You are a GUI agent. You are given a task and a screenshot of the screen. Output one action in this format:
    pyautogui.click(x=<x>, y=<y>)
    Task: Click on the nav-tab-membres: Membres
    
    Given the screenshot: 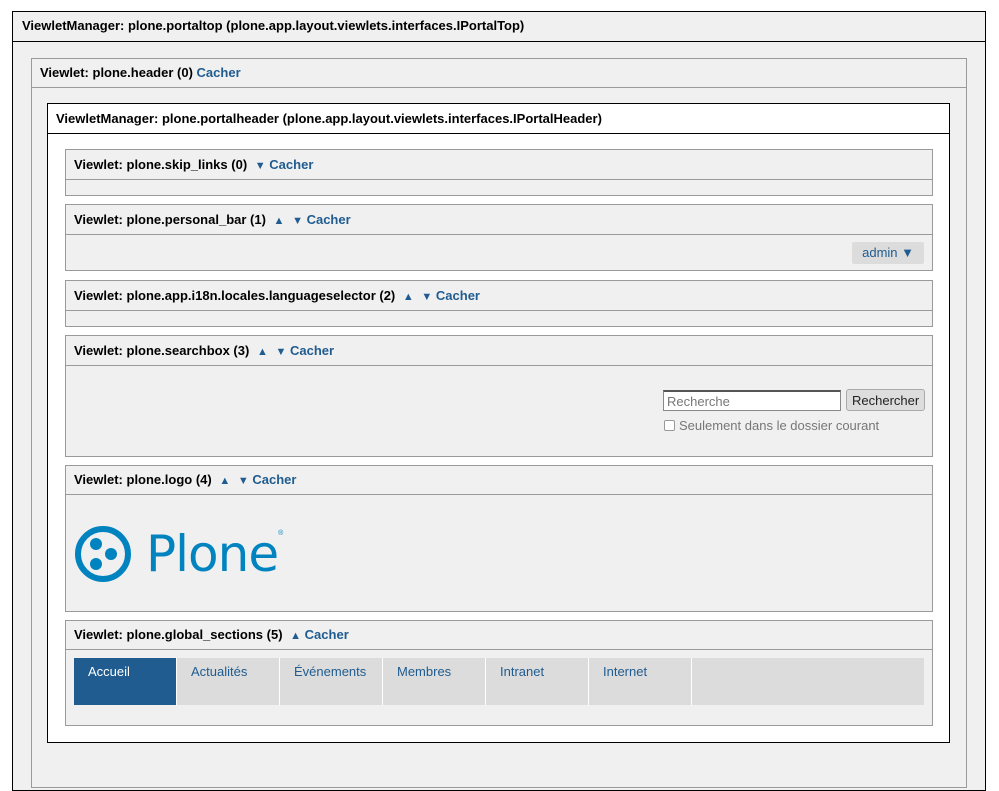 What is the action you would take?
    pyautogui.click(x=434, y=681)
    